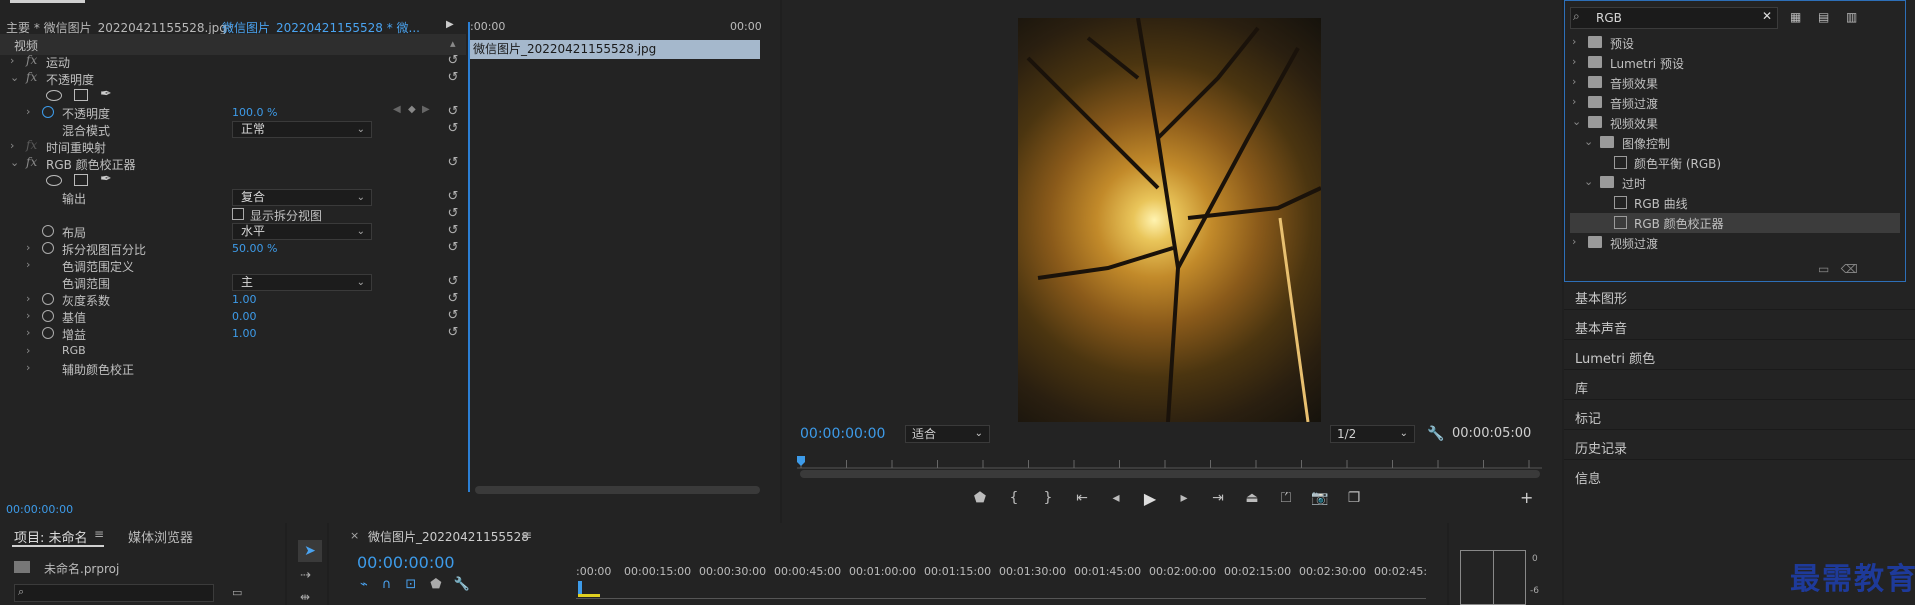 The image size is (1915, 605). I want to click on tab-media-browser: 媒体浏览器, so click(160, 536).